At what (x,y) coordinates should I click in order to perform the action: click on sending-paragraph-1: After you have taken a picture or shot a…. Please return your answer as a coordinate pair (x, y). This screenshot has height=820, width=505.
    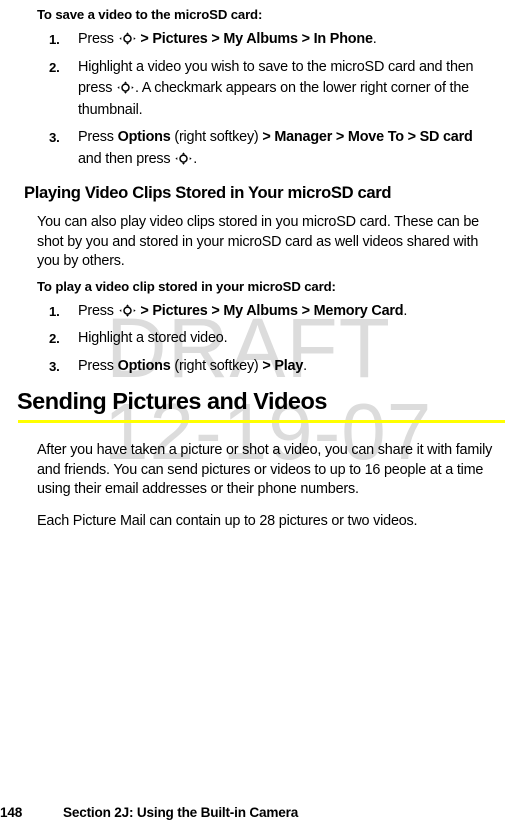
    Looking at the image, I should click on (265, 470).